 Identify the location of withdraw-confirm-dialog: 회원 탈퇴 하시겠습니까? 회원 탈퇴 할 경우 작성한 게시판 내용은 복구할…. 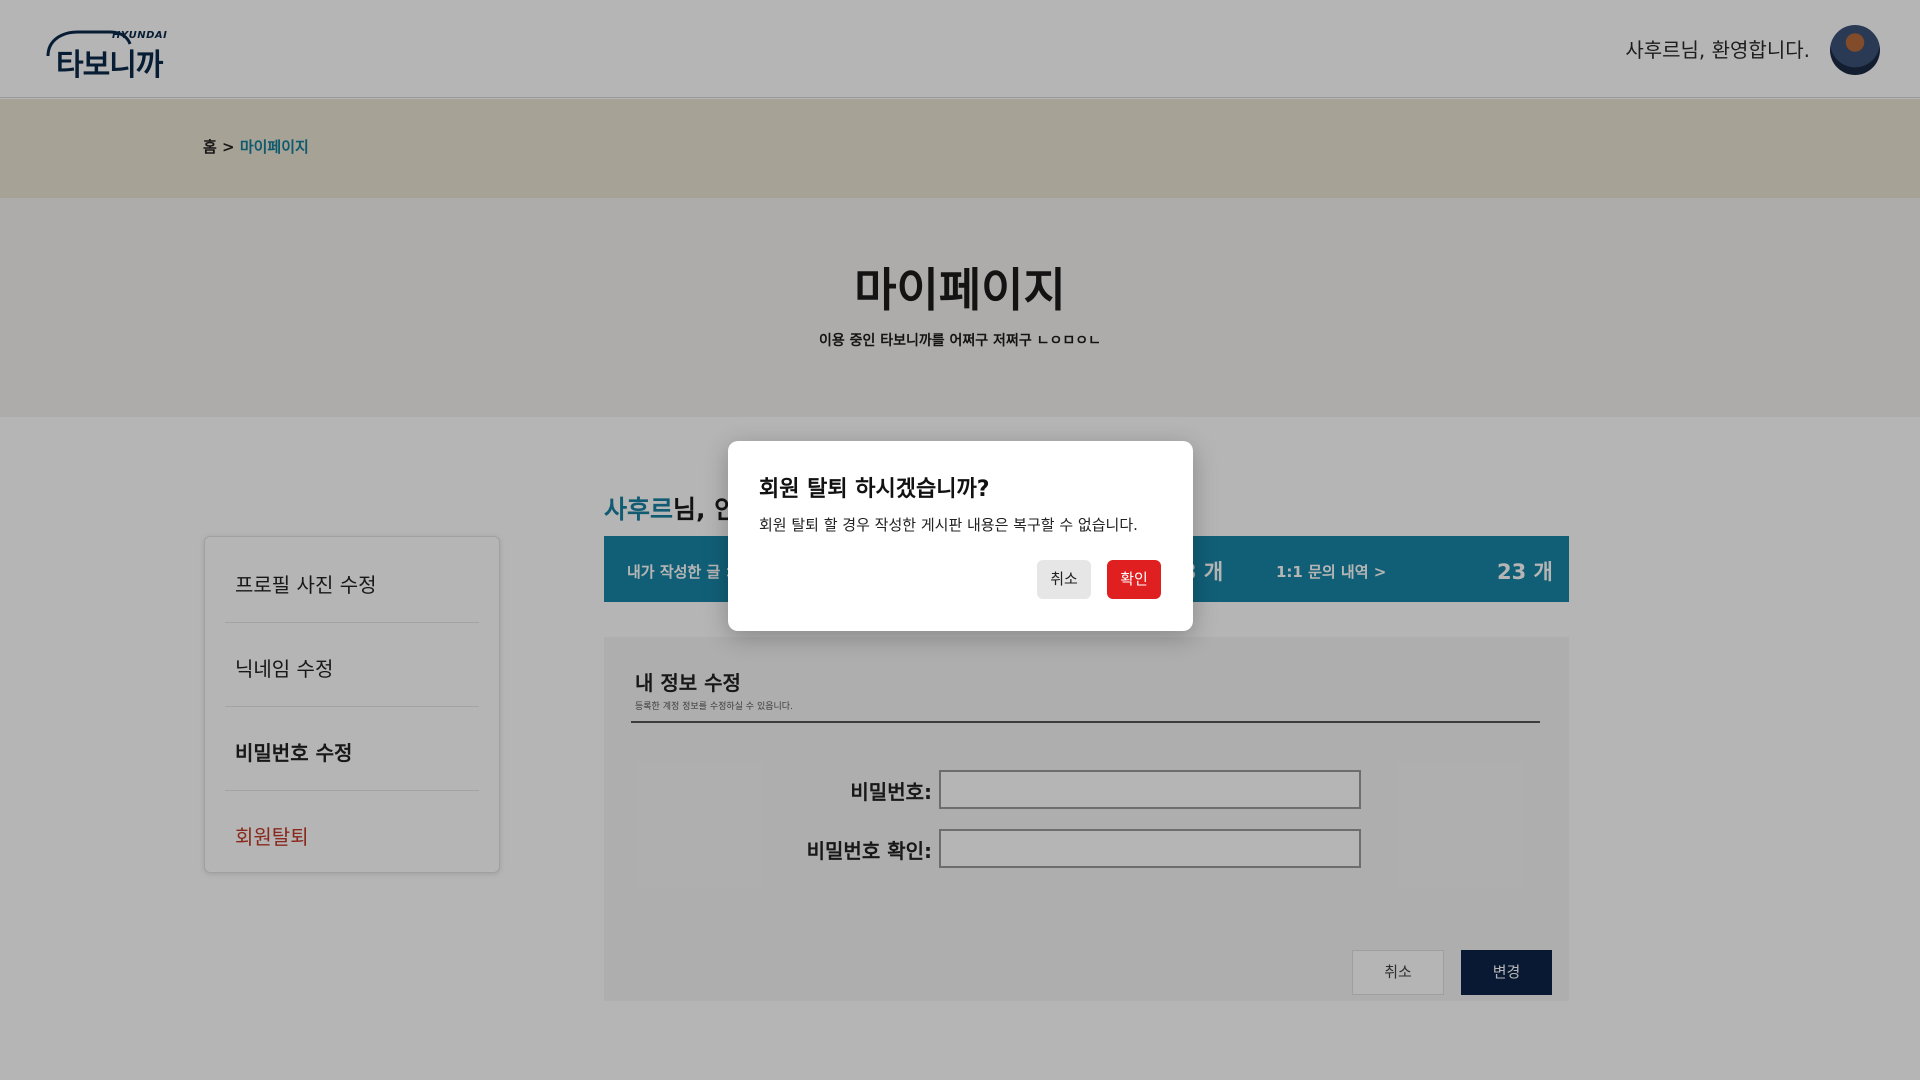
(960, 536).